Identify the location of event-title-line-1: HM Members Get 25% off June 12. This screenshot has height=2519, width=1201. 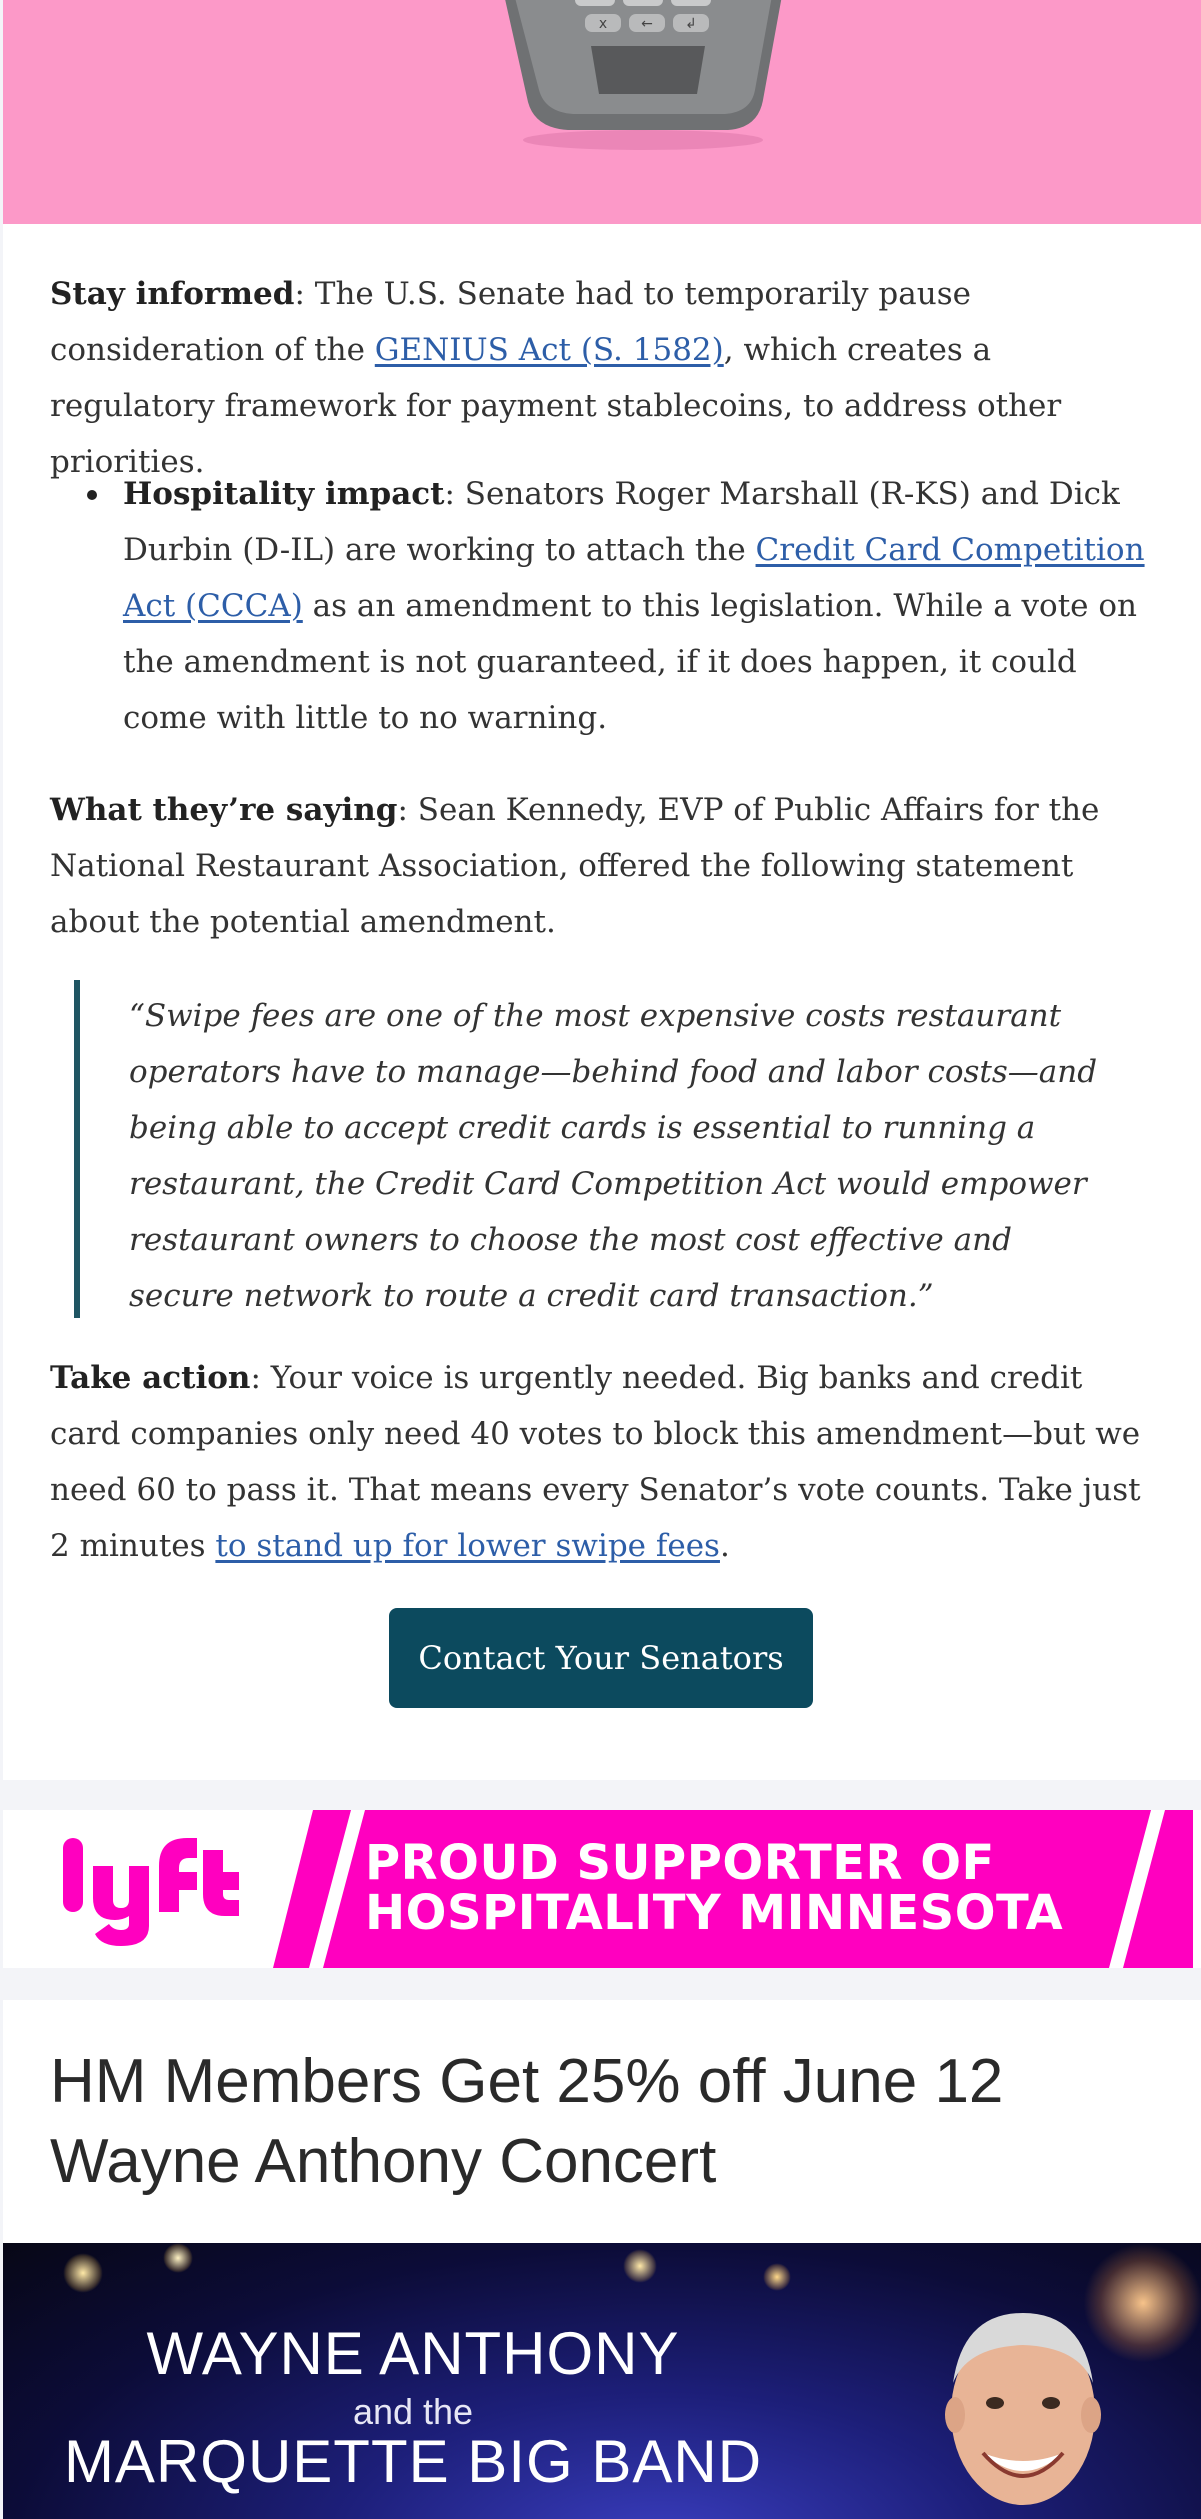
(527, 2081).